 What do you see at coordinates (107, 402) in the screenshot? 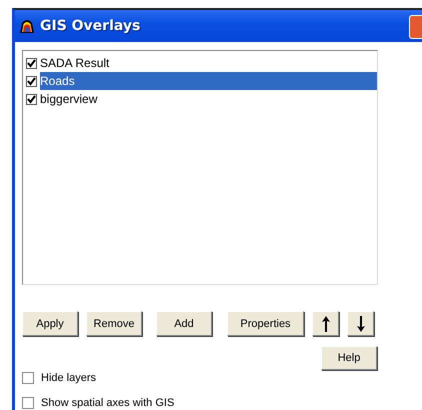
I see `checkbox-label: Show spatial axes with GIS` at bounding box center [107, 402].